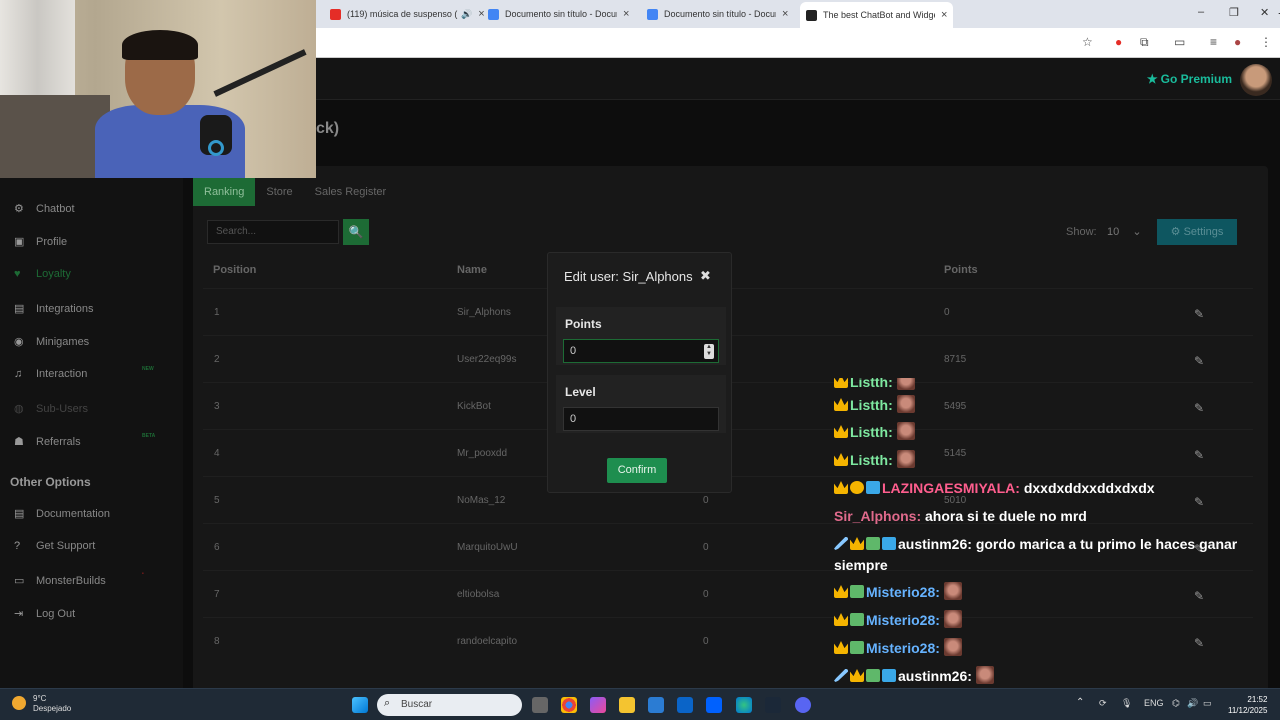  What do you see at coordinates (641, 351) in the screenshot?
I see `points-input: 0 ▲ ▼` at bounding box center [641, 351].